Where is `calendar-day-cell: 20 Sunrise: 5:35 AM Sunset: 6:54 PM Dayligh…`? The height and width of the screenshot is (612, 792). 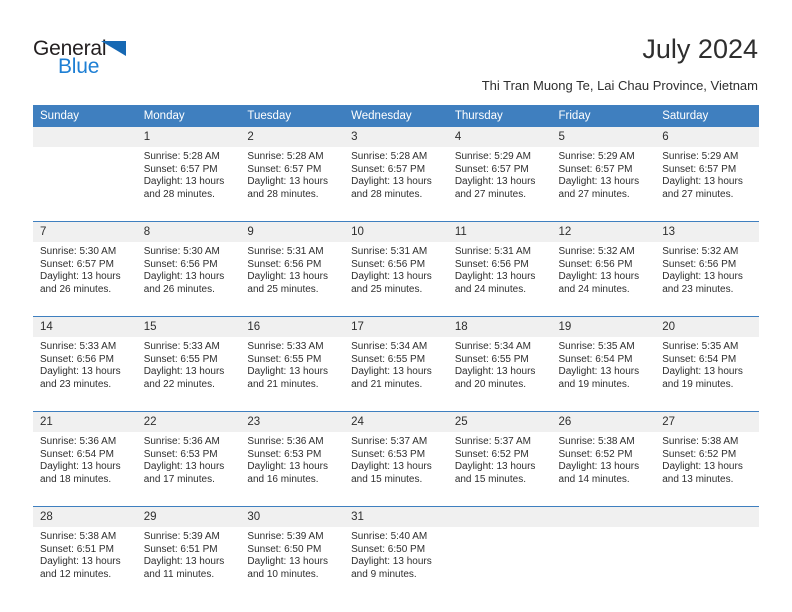 calendar-day-cell: 20 Sunrise: 5:35 AM Sunset: 6:54 PM Dayligh… is located at coordinates (707, 364).